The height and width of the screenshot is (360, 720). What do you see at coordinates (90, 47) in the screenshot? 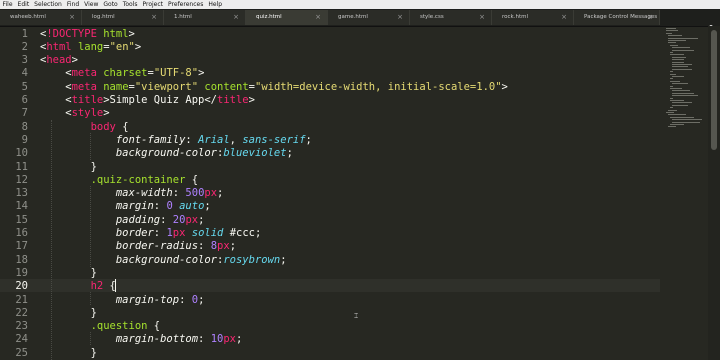
I see `code-line: <html lang="en">` at bounding box center [90, 47].